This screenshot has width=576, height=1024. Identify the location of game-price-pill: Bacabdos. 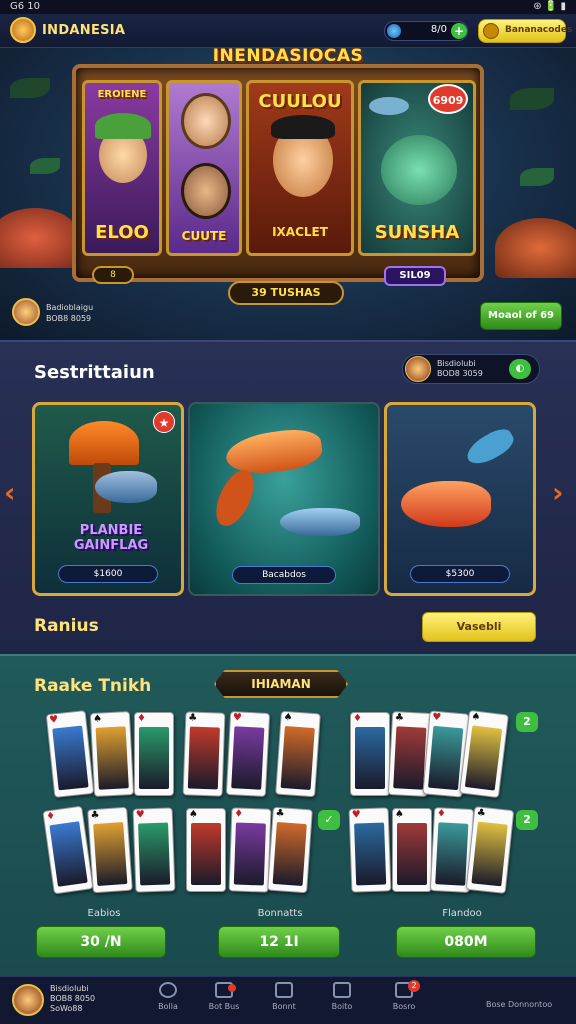
(284, 575).